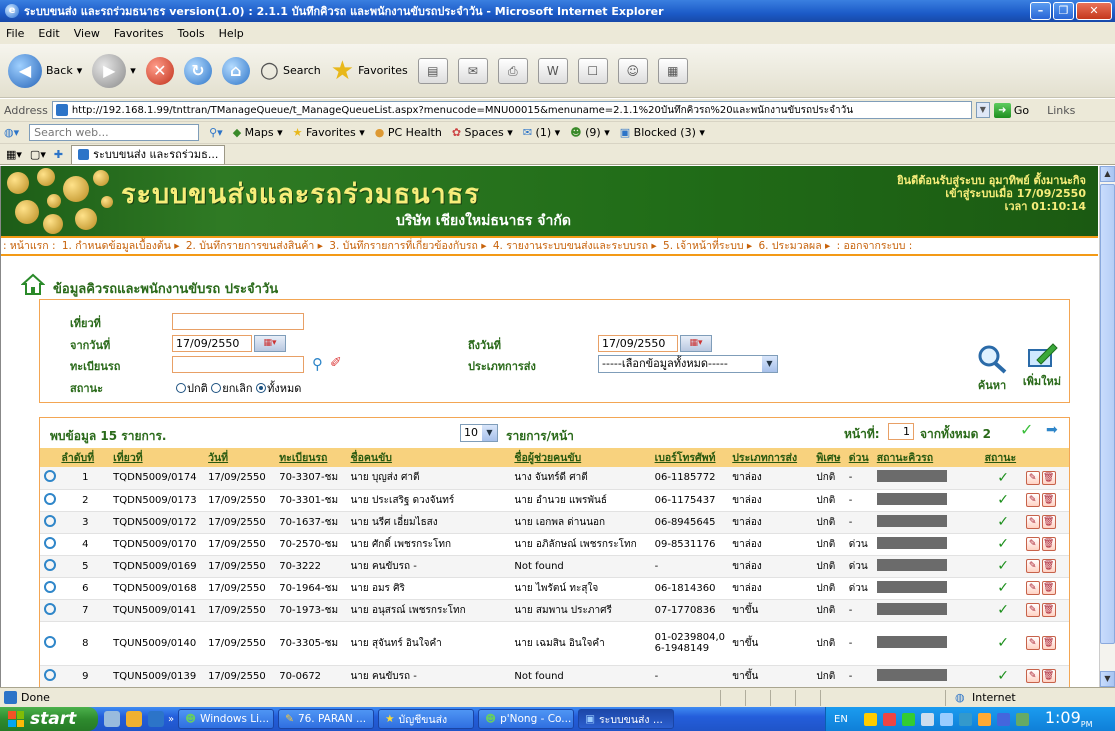  Describe the element at coordinates (672, 70) in the screenshot. I see `research-icon: ▦` at that location.